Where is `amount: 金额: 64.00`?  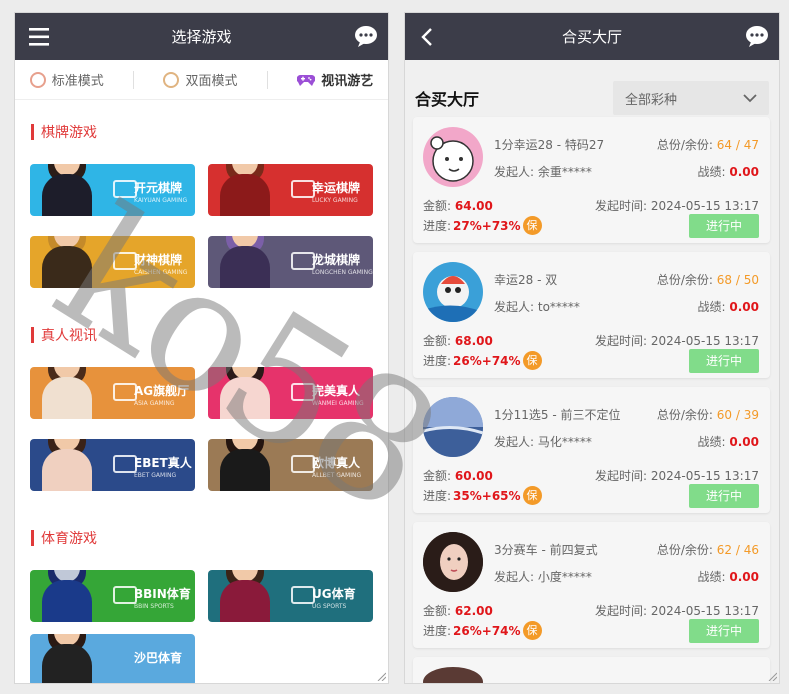
amount: 金额: 64.00 is located at coordinates (458, 206).